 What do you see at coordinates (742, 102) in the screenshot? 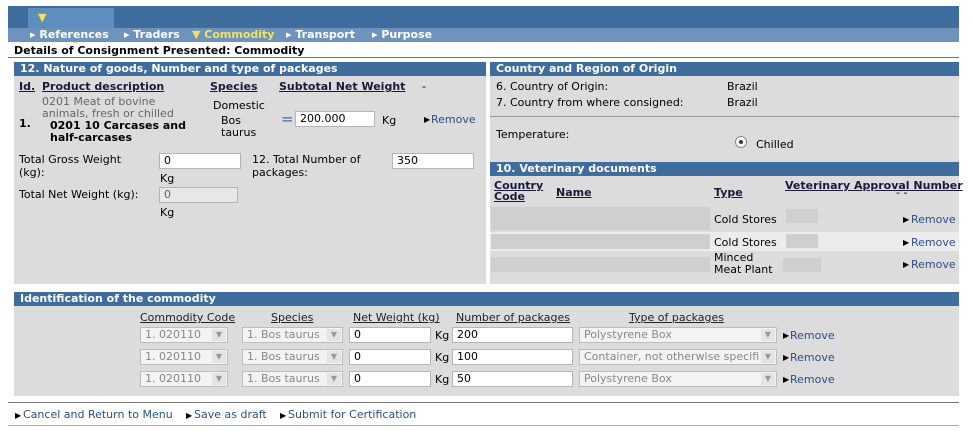
I see `consigned-from-value: Brazil` at bounding box center [742, 102].